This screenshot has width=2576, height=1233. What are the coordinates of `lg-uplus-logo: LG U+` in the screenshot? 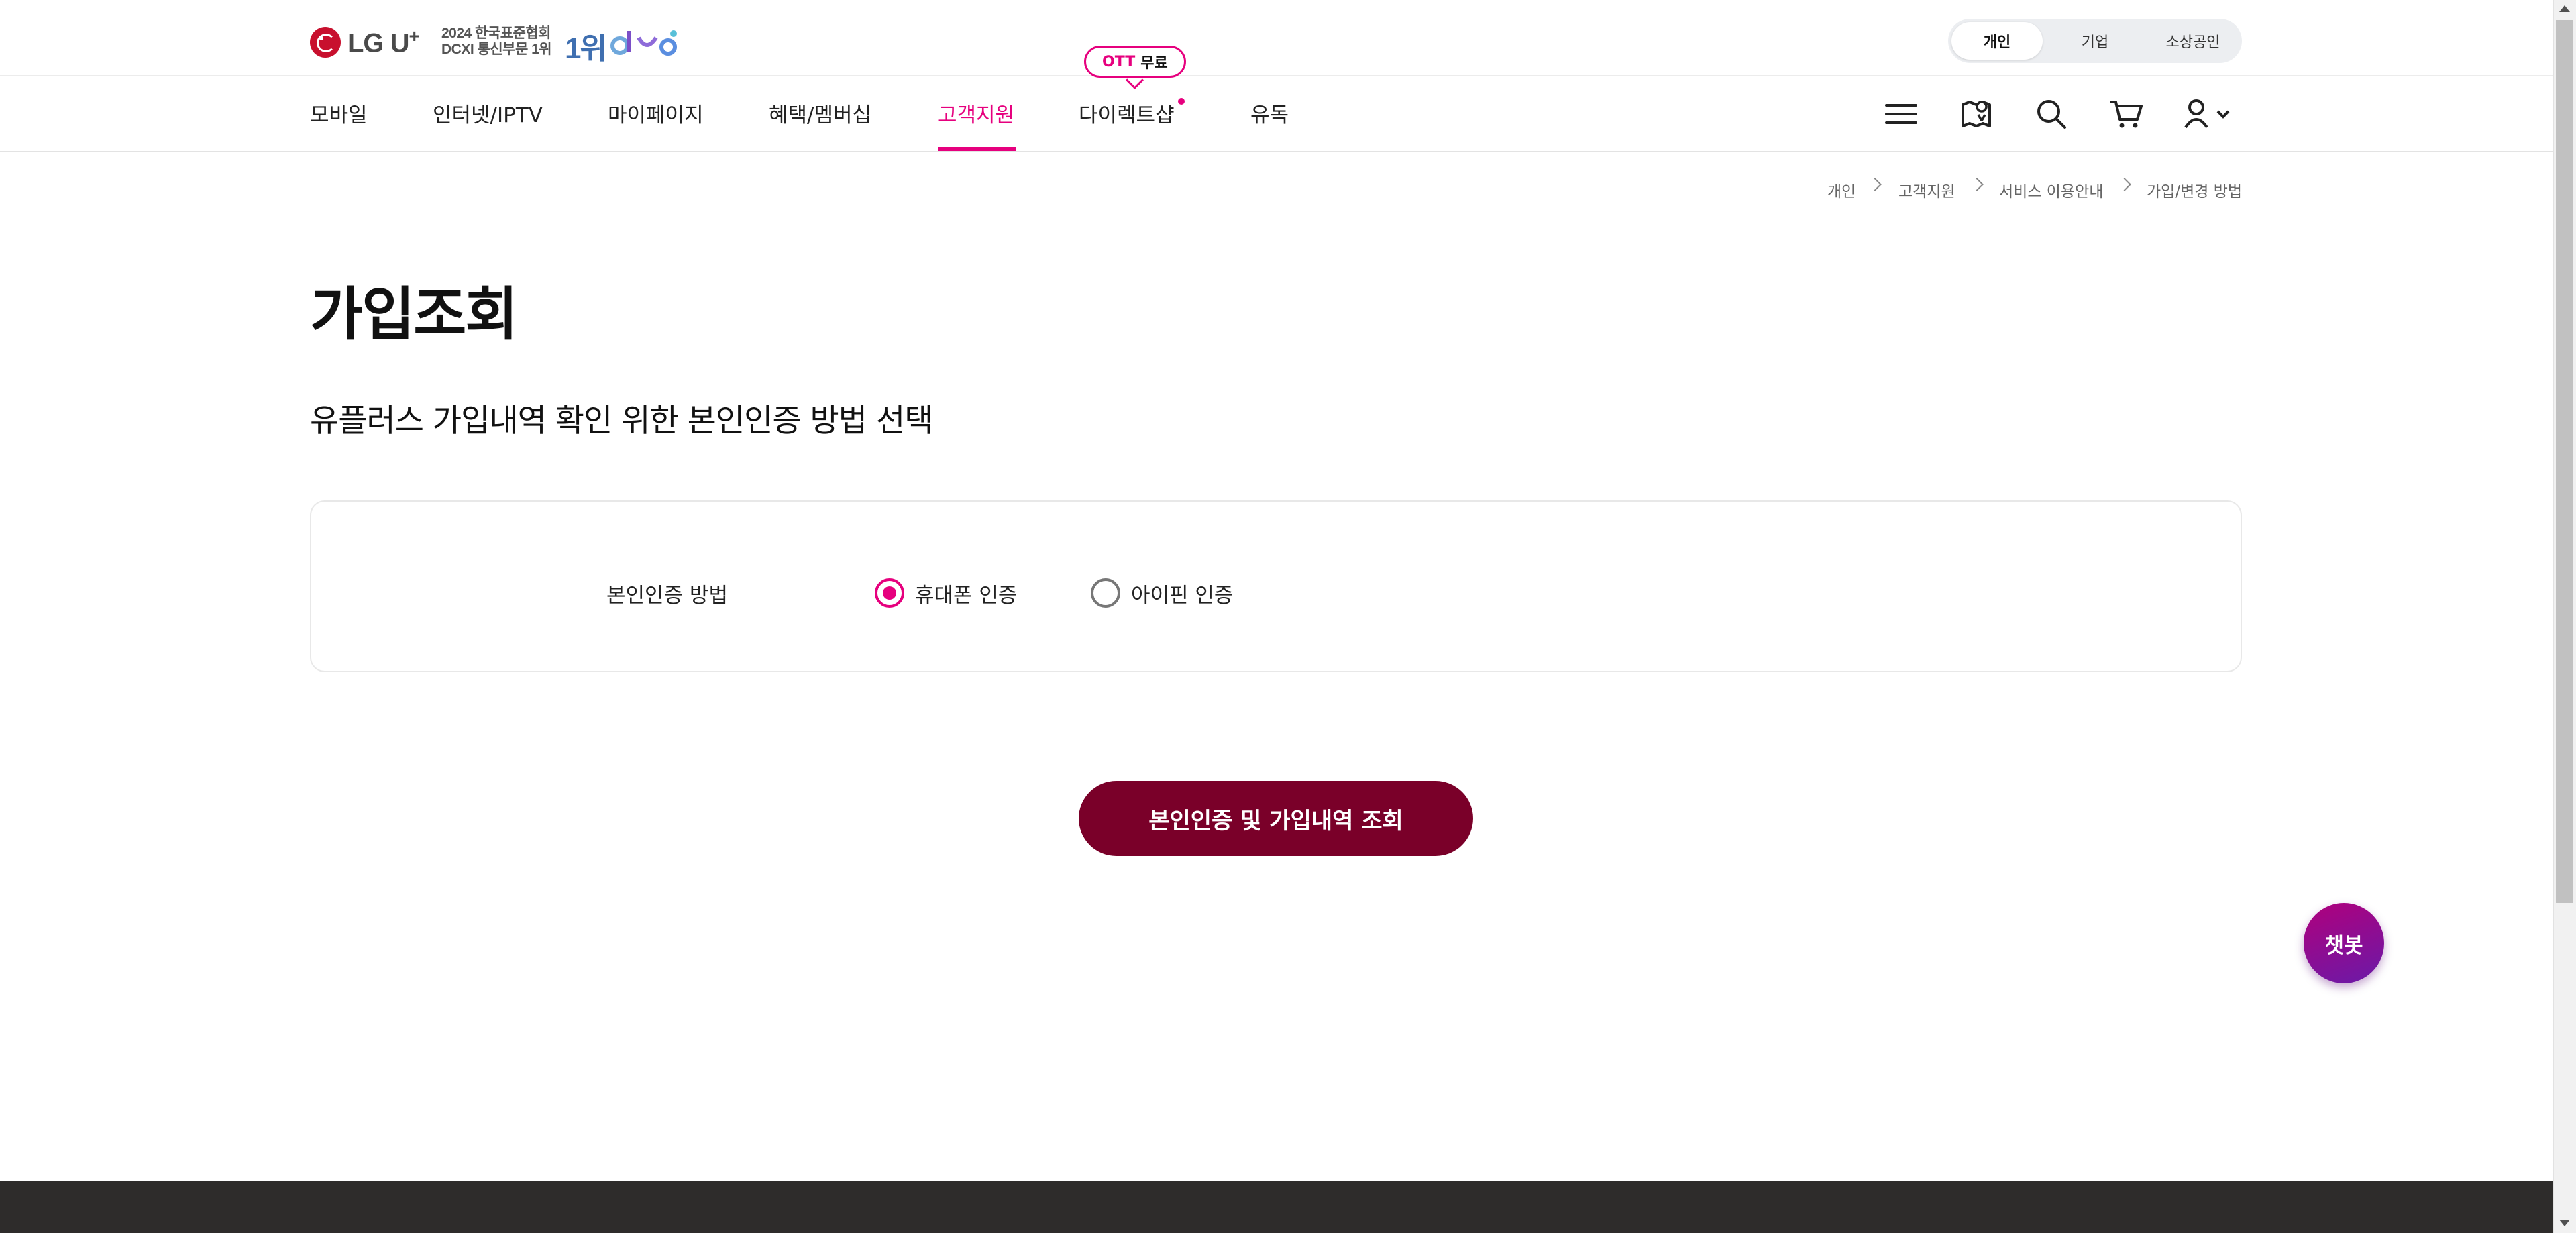 It's located at (365, 42).